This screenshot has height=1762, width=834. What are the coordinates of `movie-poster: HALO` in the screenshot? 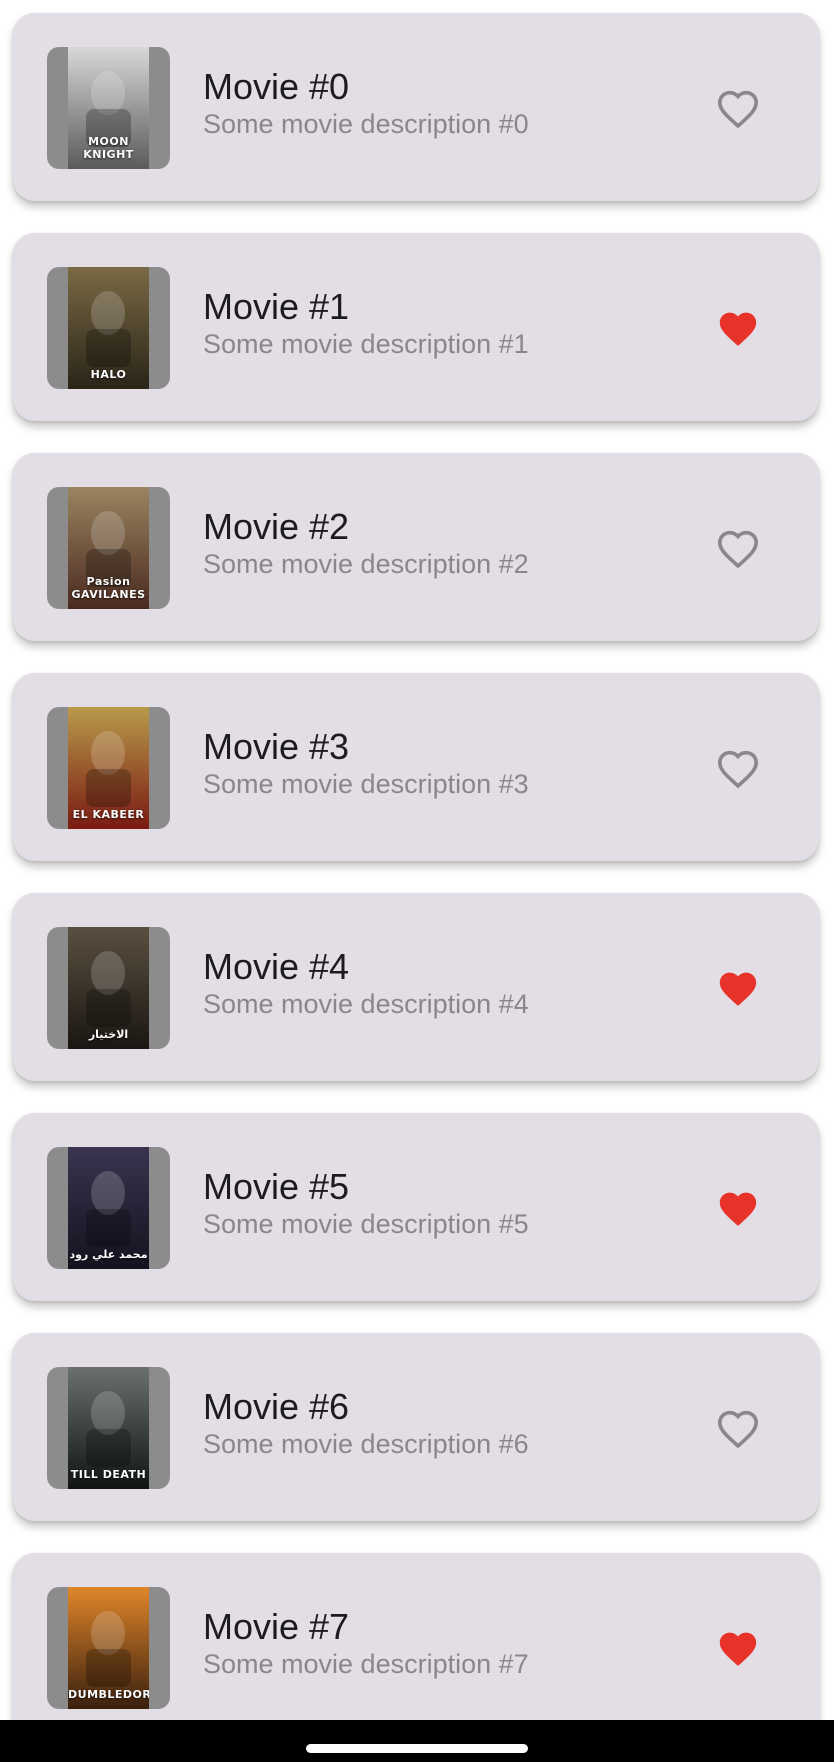 It's located at (108, 328).